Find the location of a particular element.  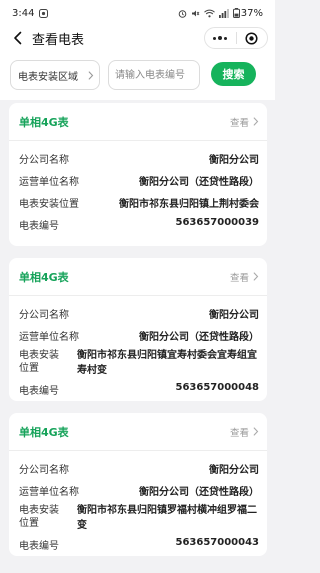

location-value: 衡阳市祁东县归阳镇罗福村横冲组罗福二变 is located at coordinates (167, 518).